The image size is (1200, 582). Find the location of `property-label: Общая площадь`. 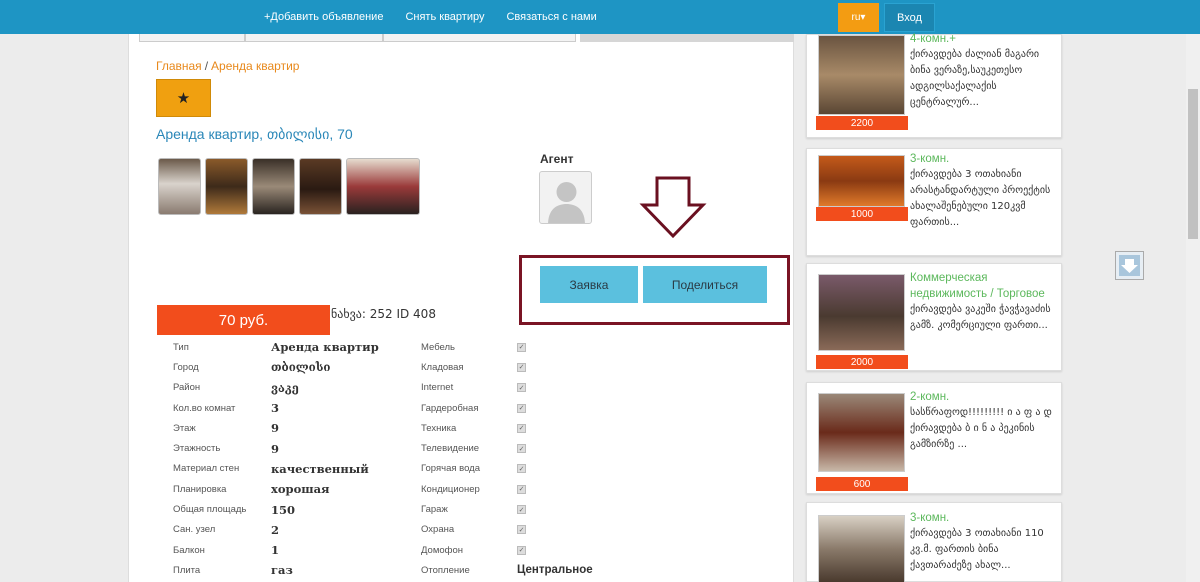

property-label: Общая площадь is located at coordinates (210, 510).